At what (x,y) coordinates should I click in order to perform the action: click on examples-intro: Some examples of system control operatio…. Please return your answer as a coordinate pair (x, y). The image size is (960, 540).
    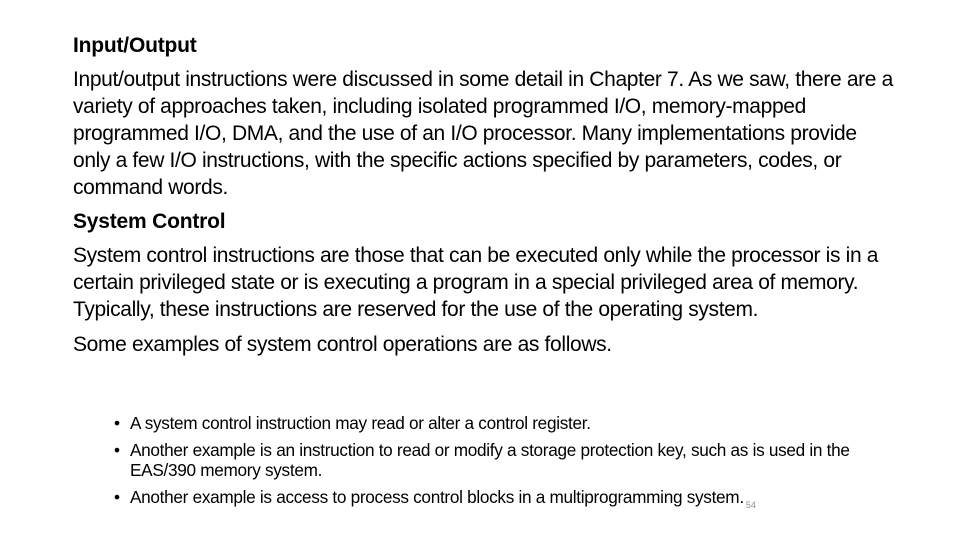
    Looking at the image, I should click on (342, 344).